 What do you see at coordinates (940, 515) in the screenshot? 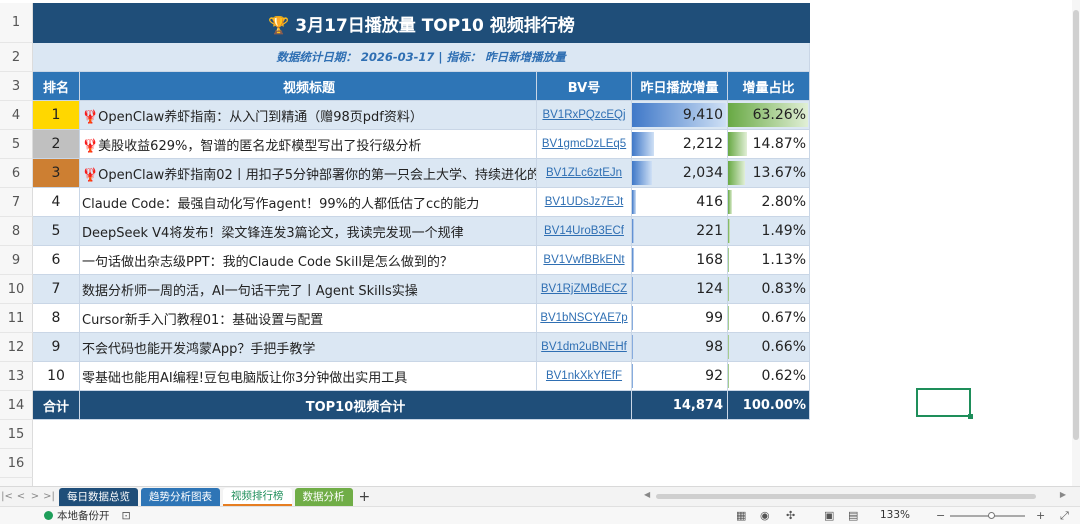
I see `zoom-out-icon: −` at bounding box center [940, 515].